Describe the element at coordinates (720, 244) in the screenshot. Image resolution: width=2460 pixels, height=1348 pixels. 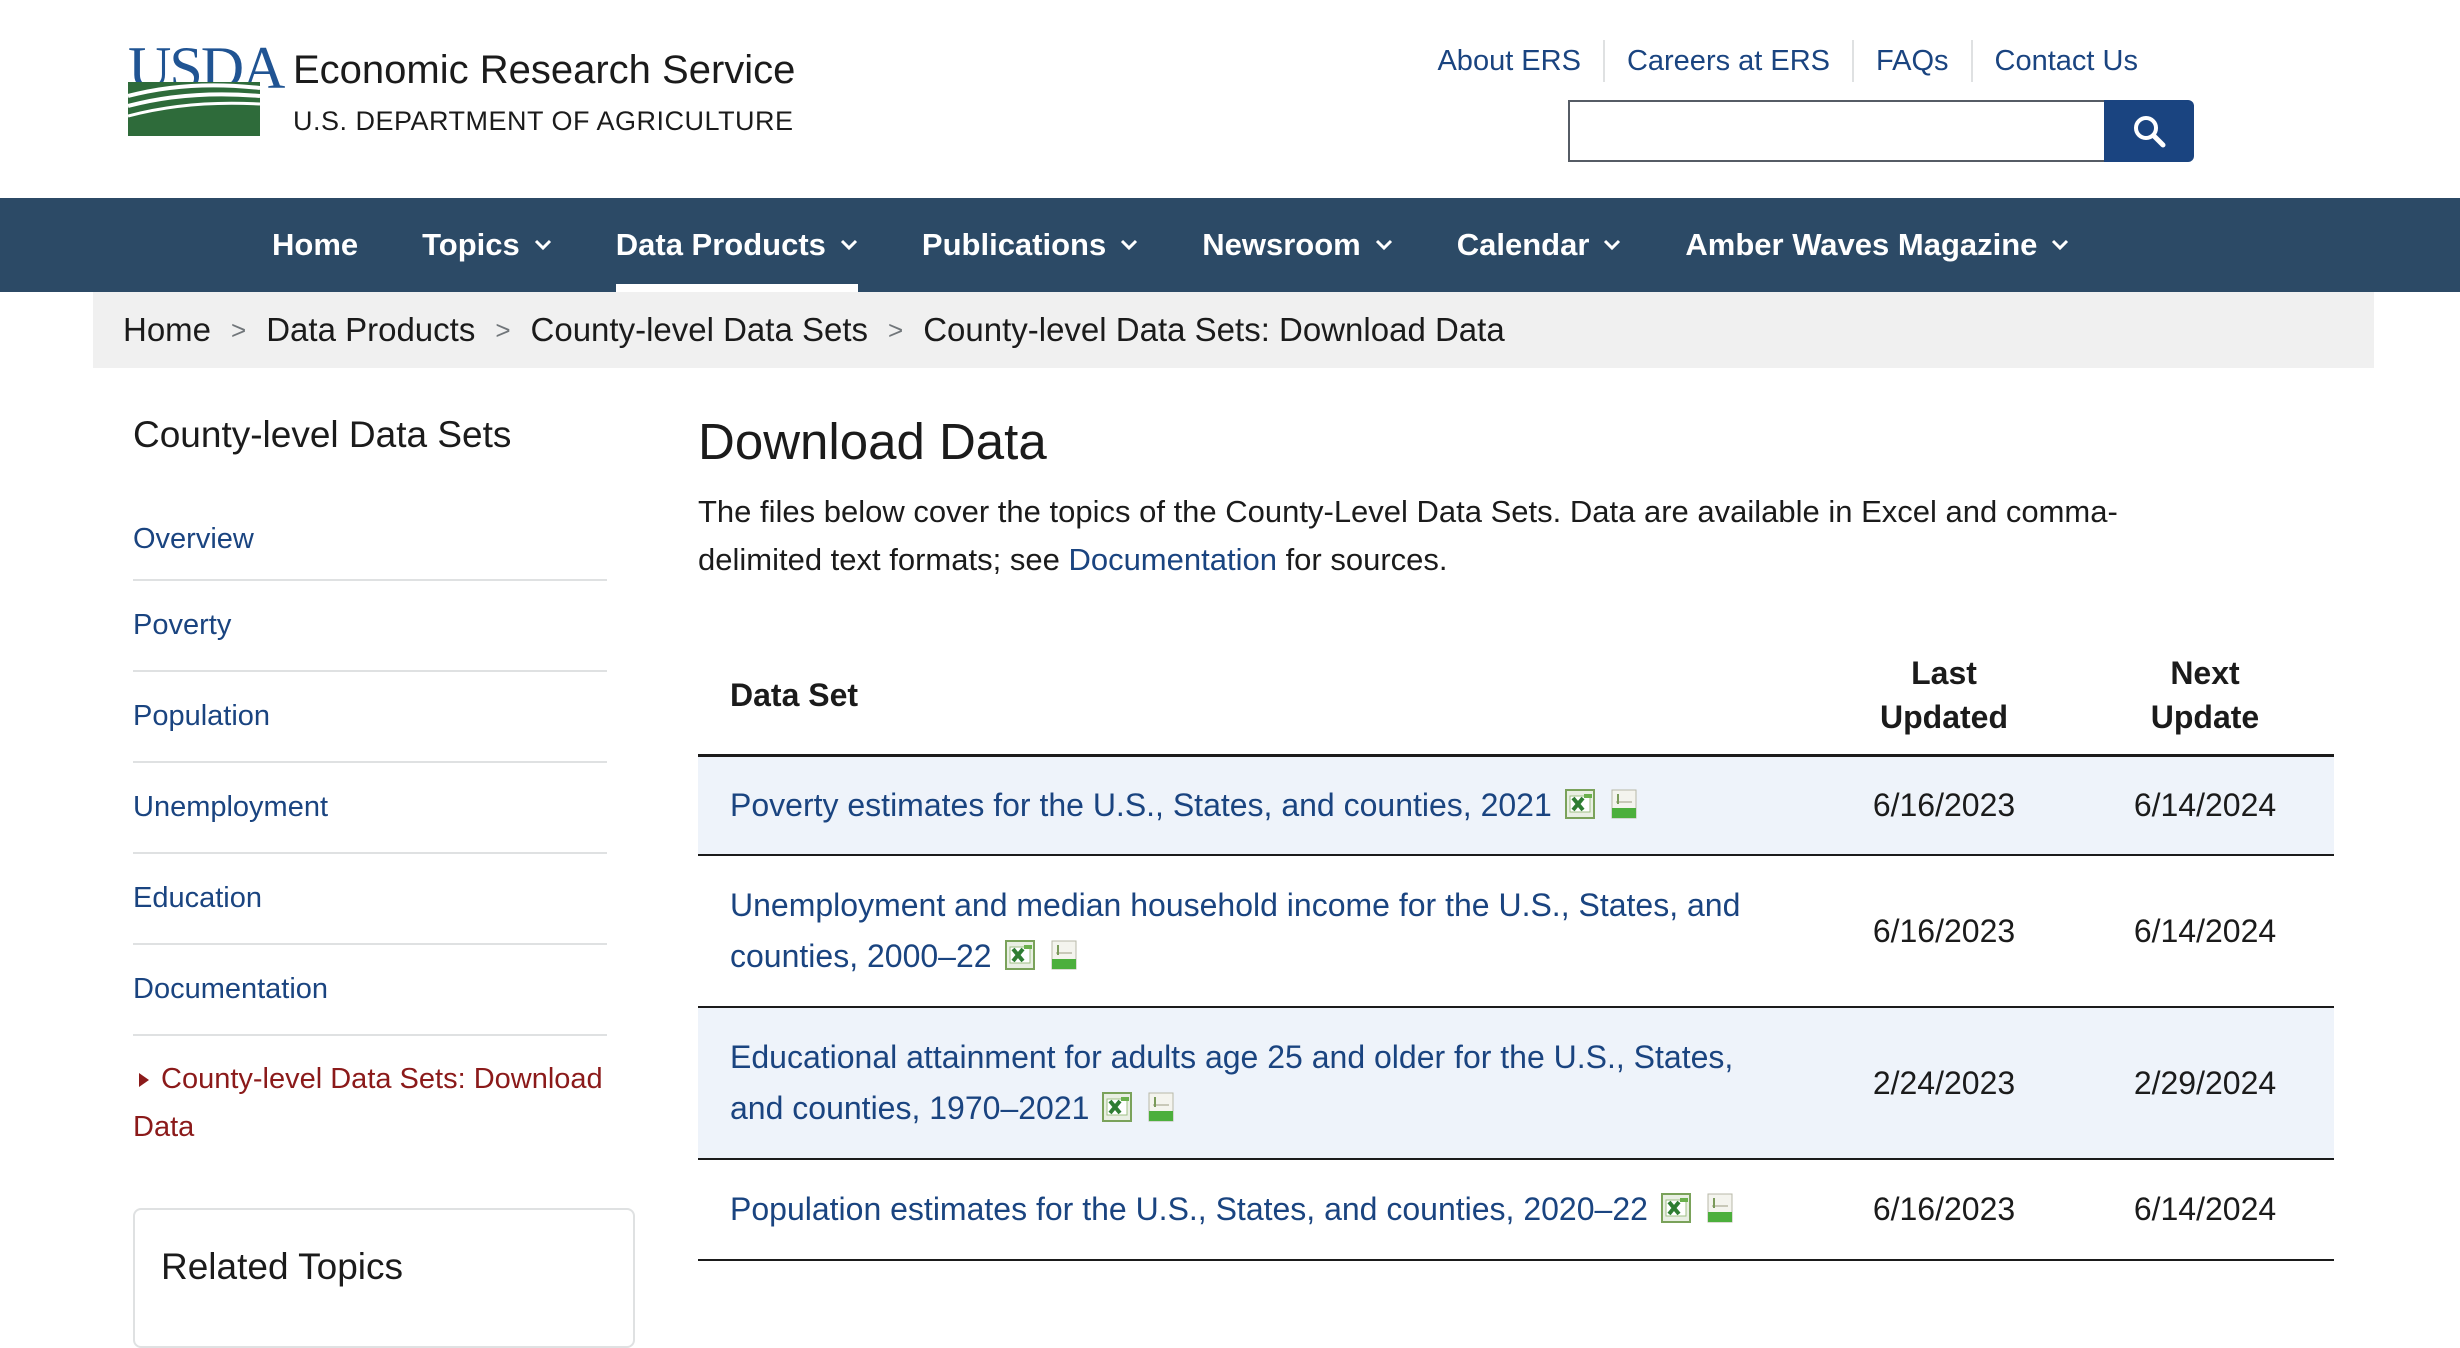
I see `nav-item-label: Data Products` at that location.